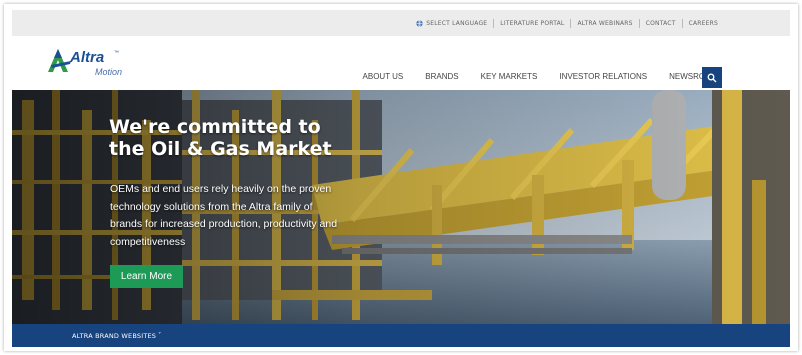 The height and width of the screenshot is (355, 802). What do you see at coordinates (603, 76) in the screenshot?
I see `nav-item-investor-relations: INVESTOR RELATIONS` at bounding box center [603, 76].